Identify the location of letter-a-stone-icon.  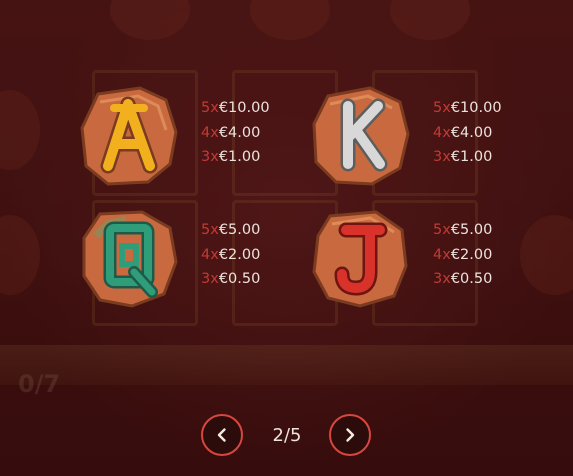
(129, 136).